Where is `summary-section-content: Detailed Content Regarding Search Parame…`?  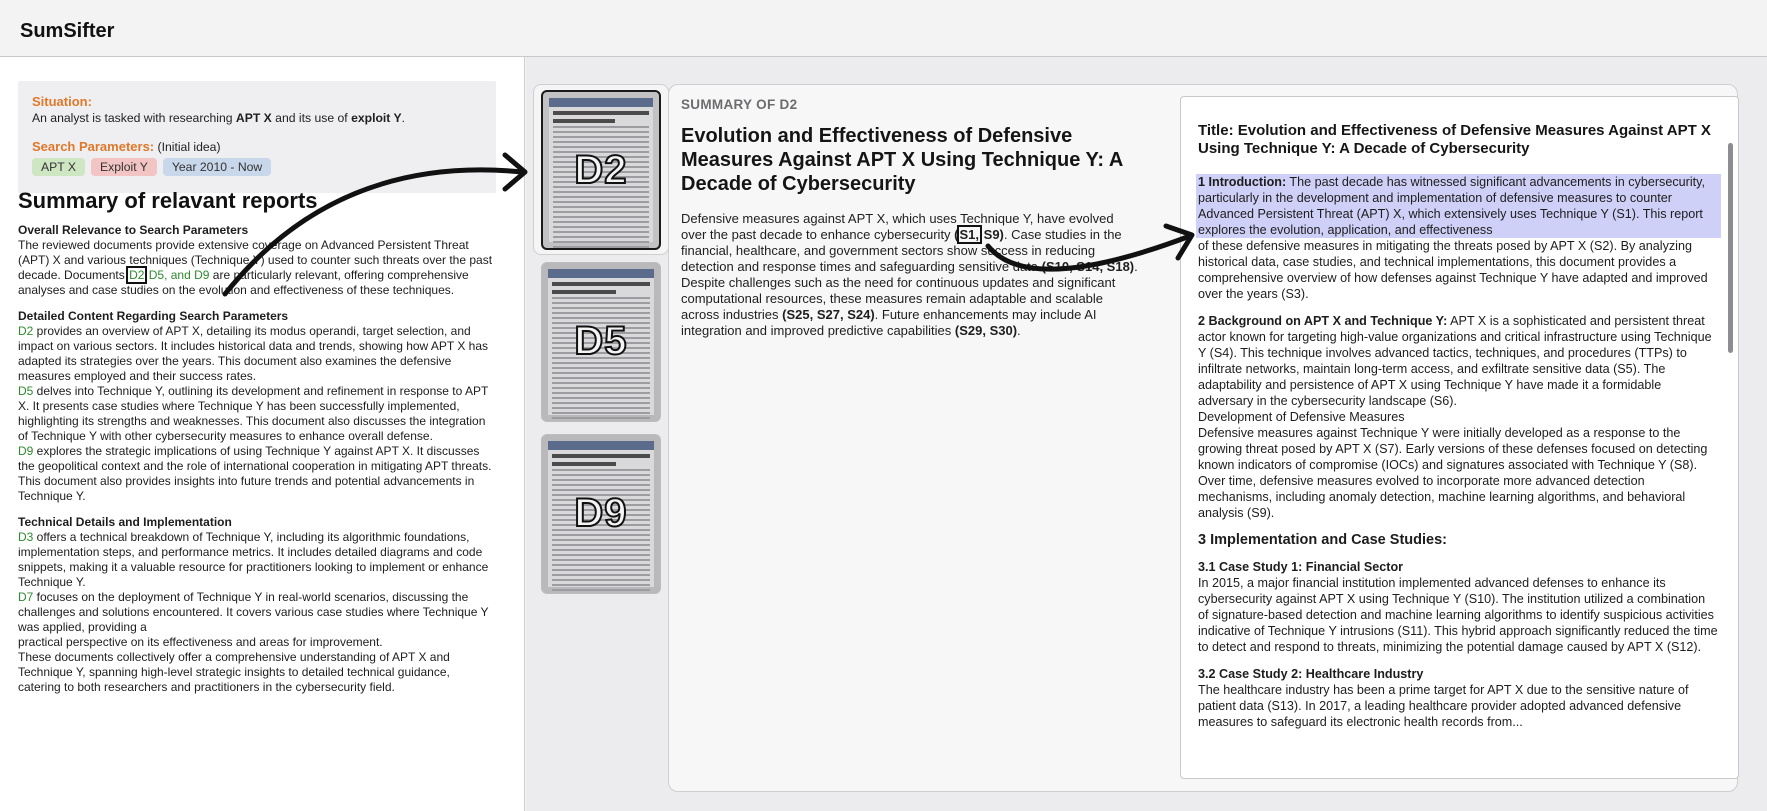 summary-section-content: Detailed Content Regarding Search Parame… is located at coordinates (153, 316).